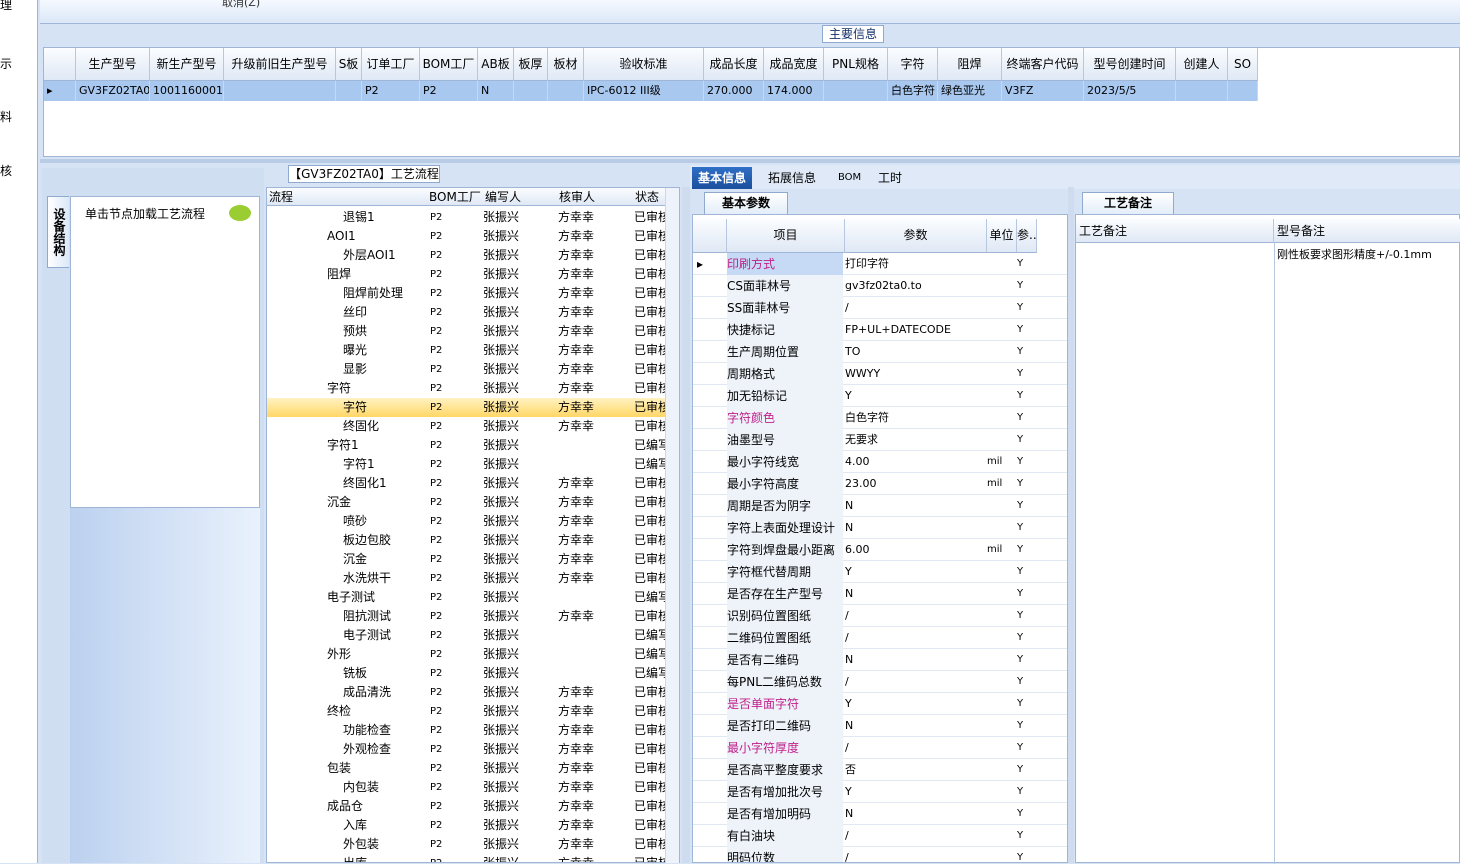 This screenshot has width=1460, height=864. I want to click on table-cell: 绿色亚光, so click(970, 91).